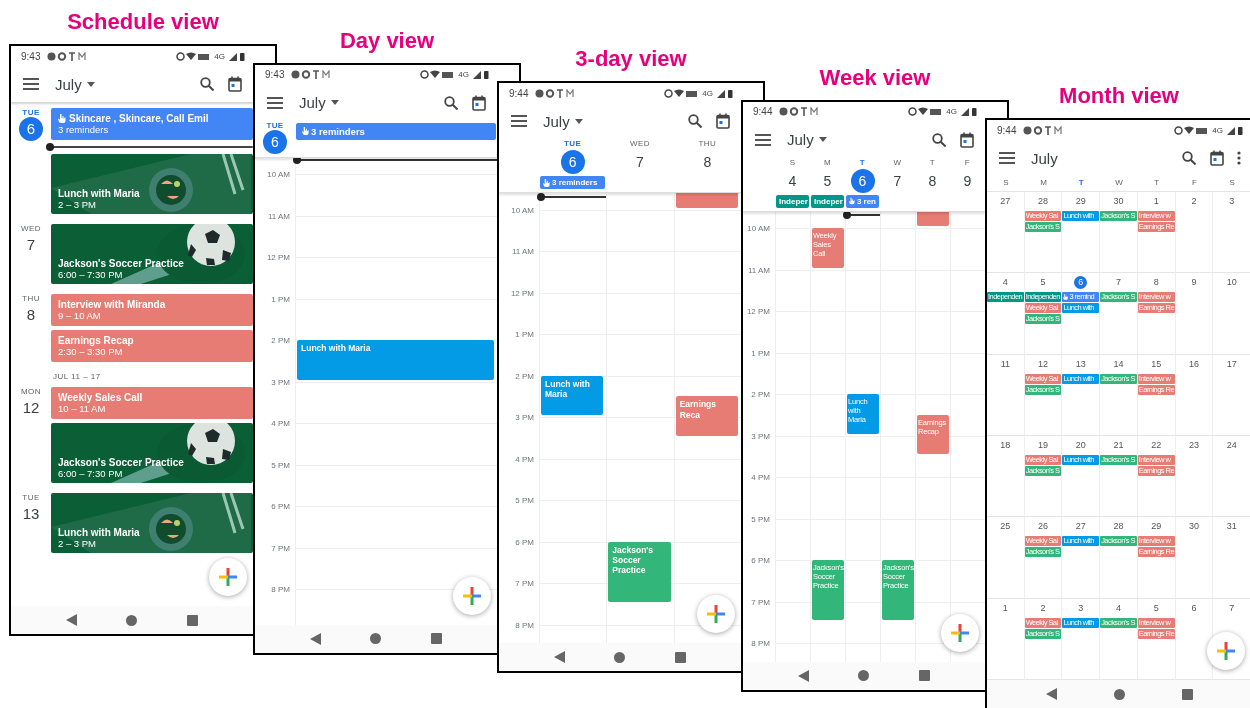 Image resolution: width=1250 pixels, height=708 pixels. Describe the element at coordinates (1232, 283) in the screenshot. I see `date-number: 10` at that location.